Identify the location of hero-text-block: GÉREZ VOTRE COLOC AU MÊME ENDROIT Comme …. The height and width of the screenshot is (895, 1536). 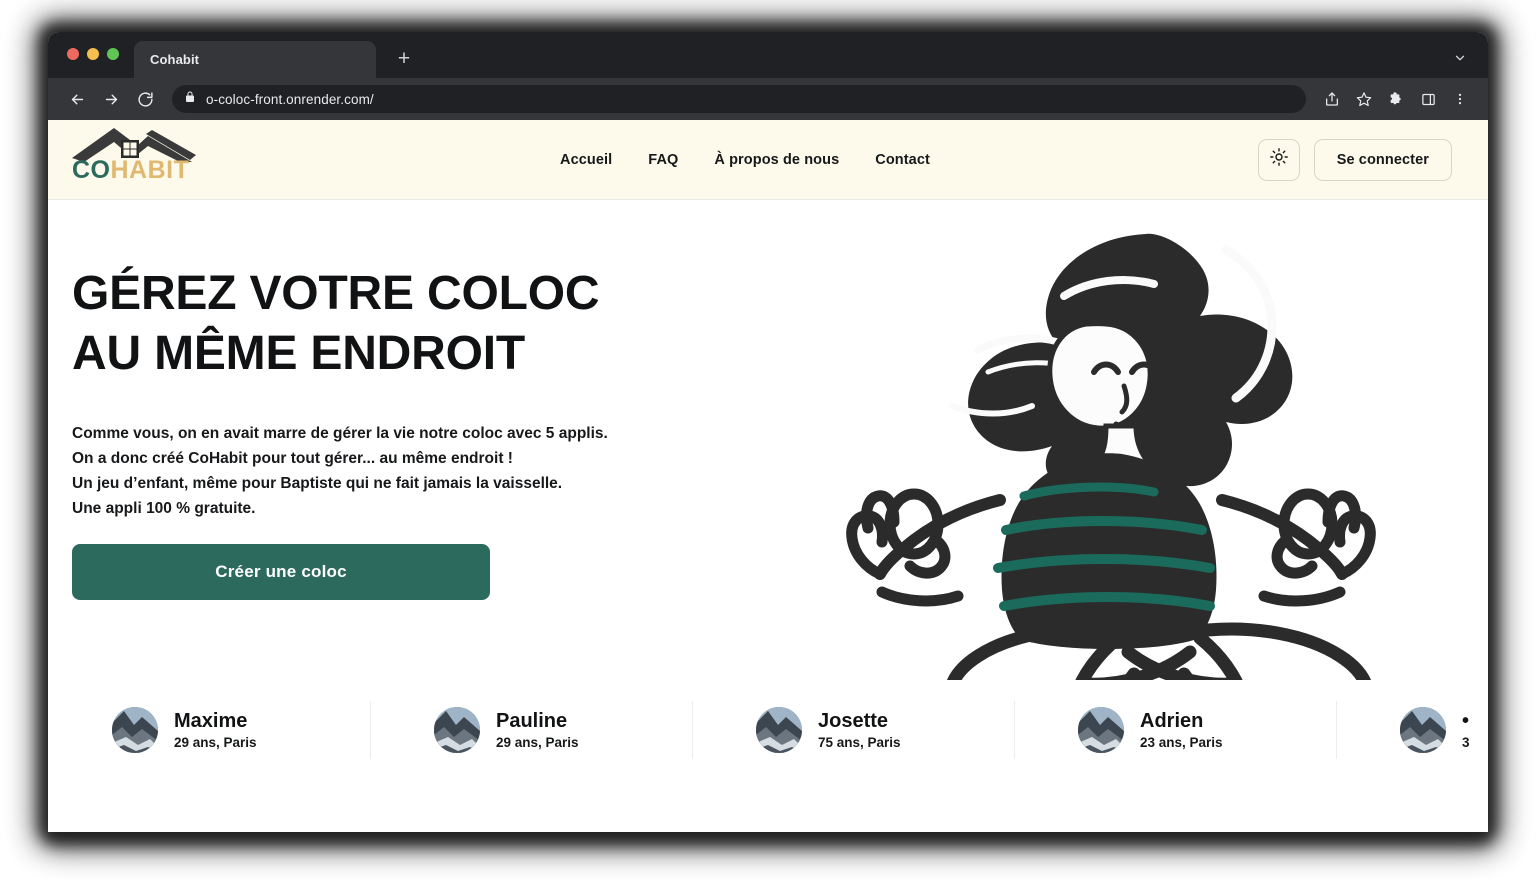
(392, 392).